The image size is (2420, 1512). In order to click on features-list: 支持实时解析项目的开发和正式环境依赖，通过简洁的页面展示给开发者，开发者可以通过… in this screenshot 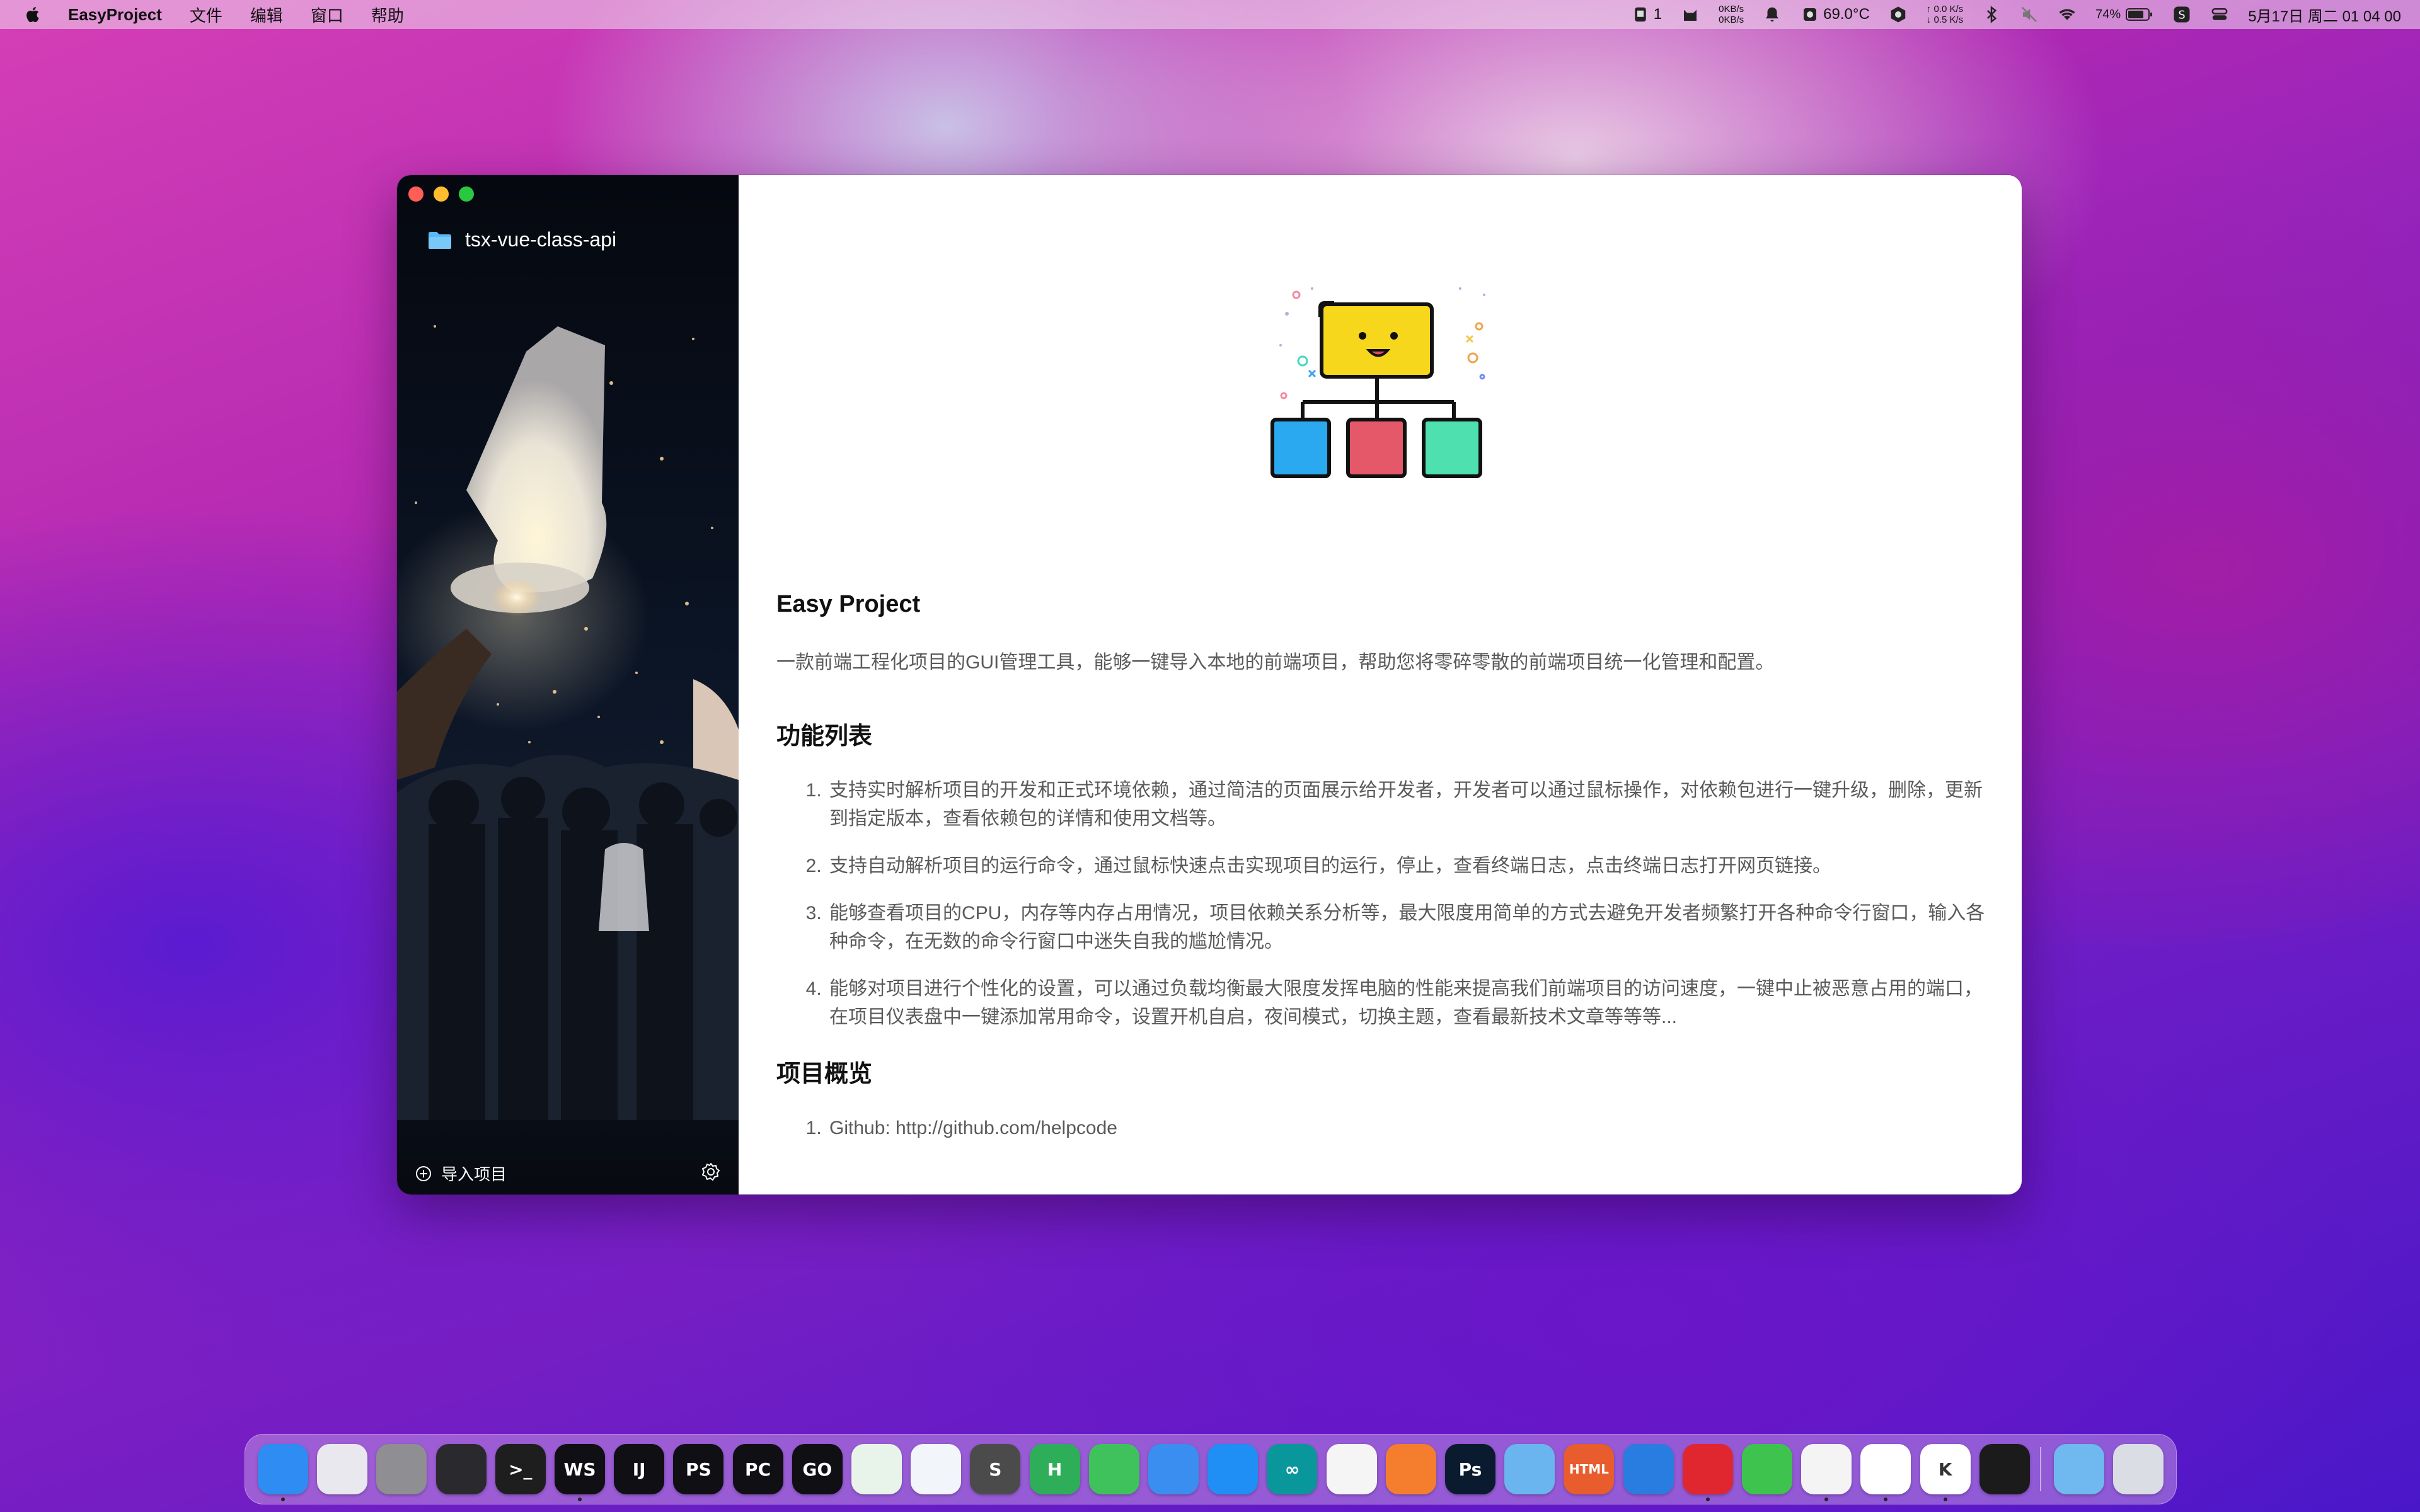, I will do `click(1381, 903)`.